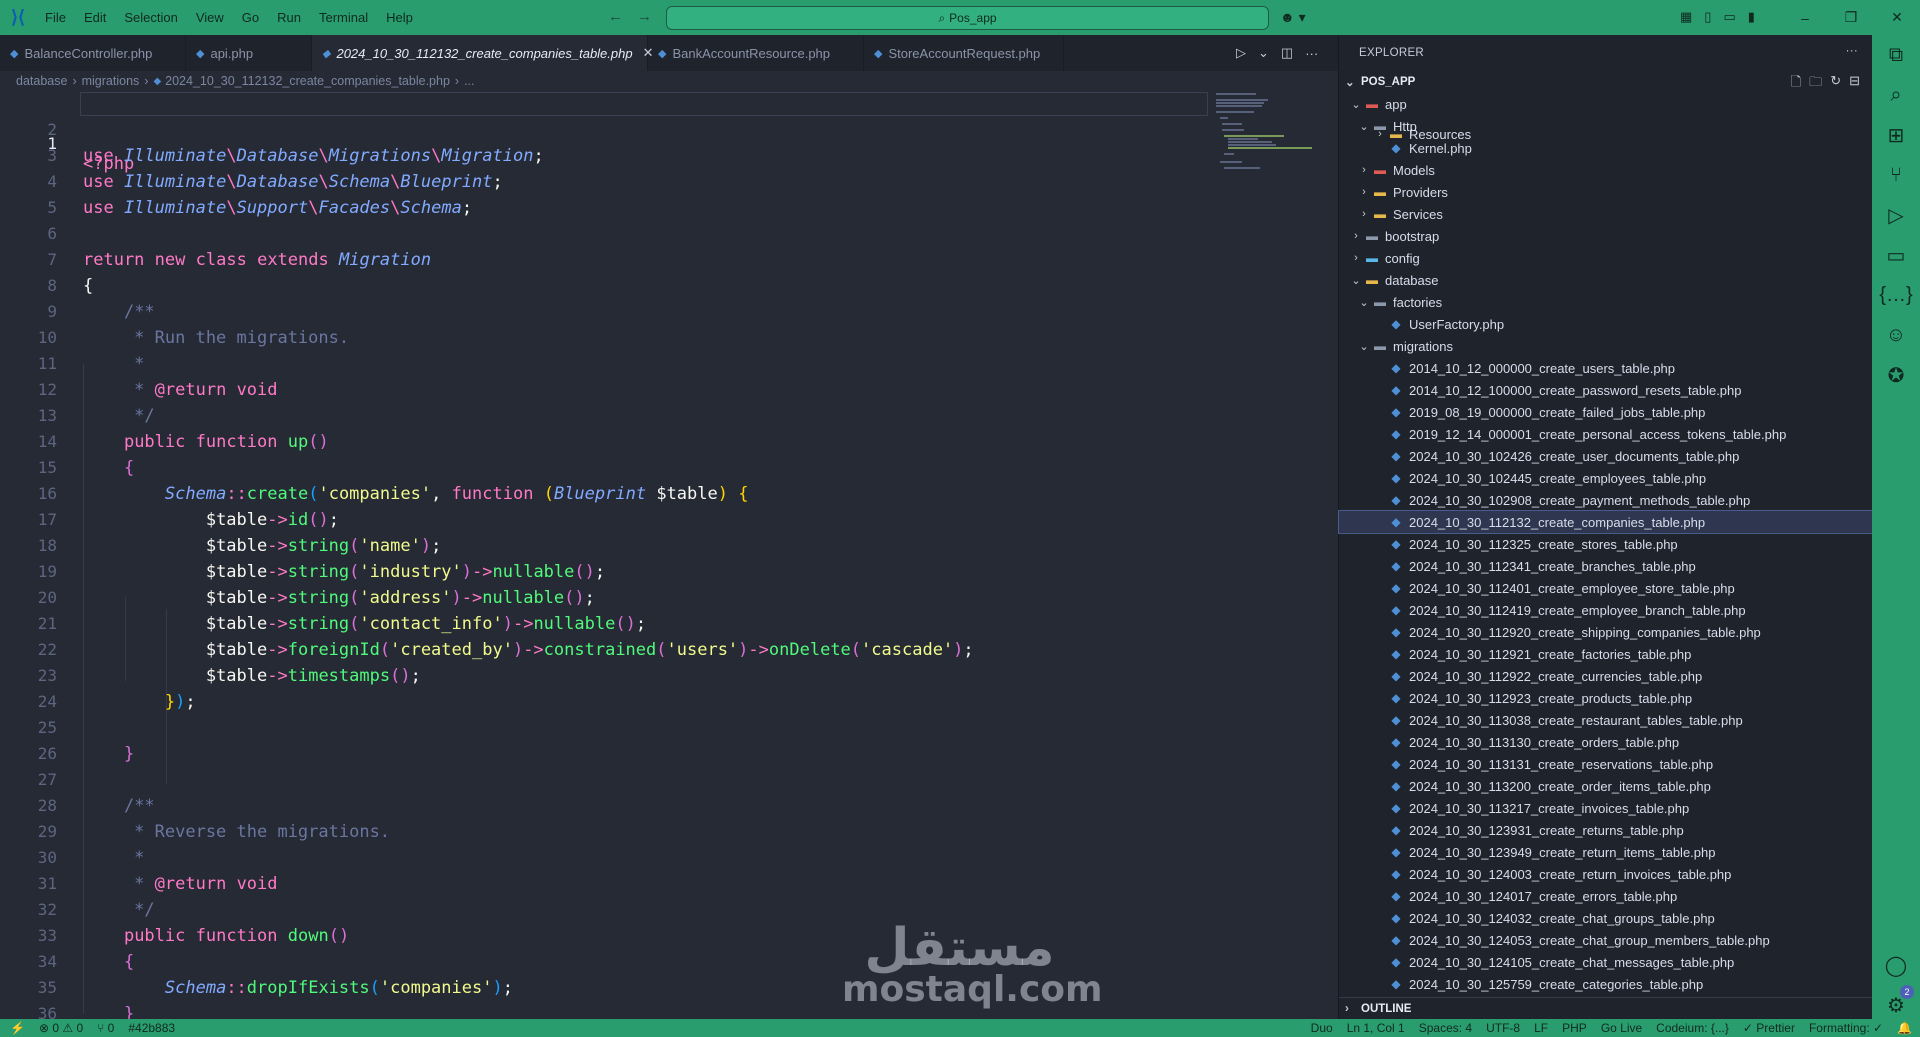 The image size is (1920, 1037). What do you see at coordinates (1606, 148) in the screenshot?
I see `file-item: ◆ Kernel.php` at bounding box center [1606, 148].